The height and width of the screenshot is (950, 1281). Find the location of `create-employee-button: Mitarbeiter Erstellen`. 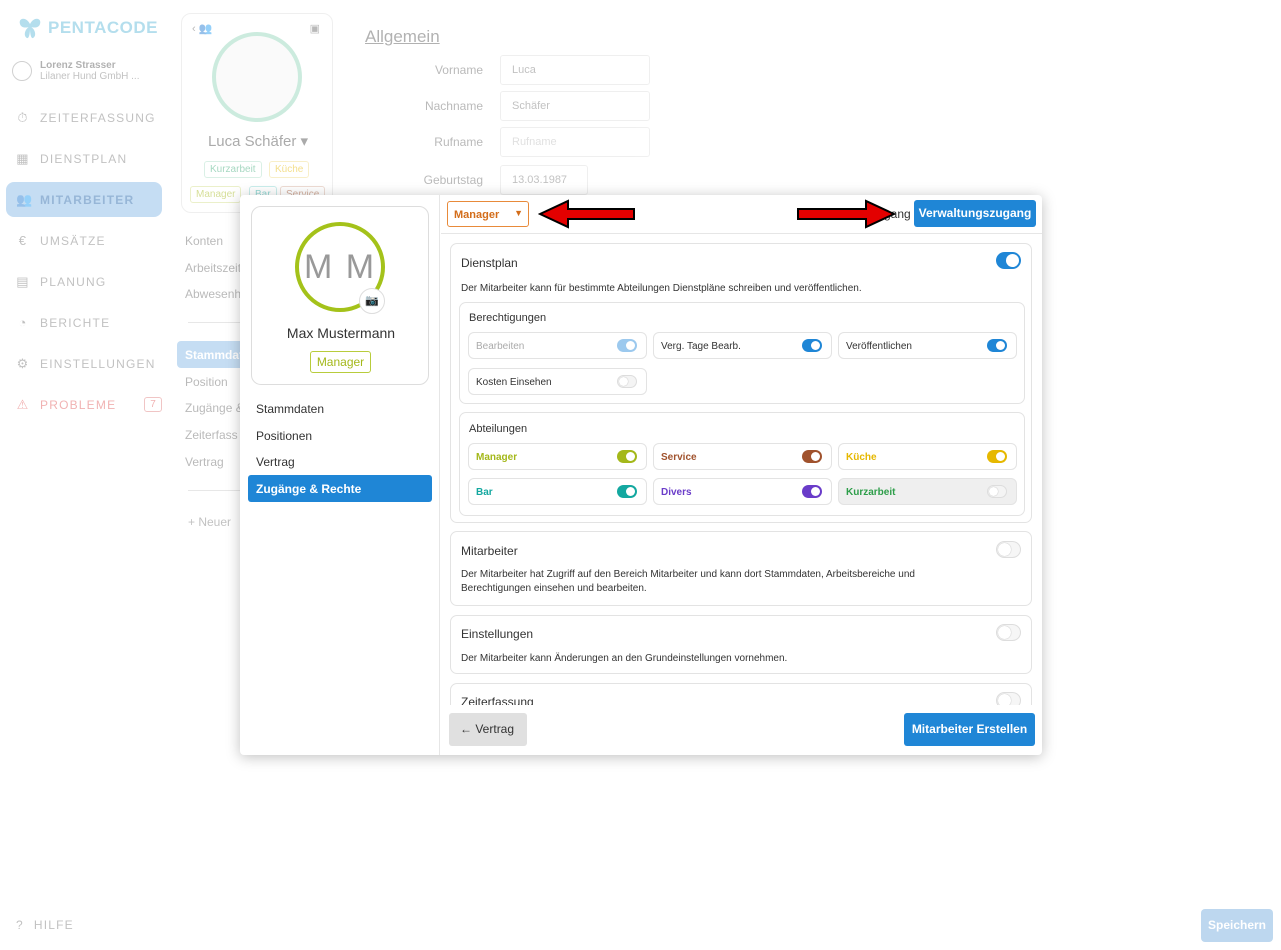

create-employee-button: Mitarbeiter Erstellen is located at coordinates (969, 729).